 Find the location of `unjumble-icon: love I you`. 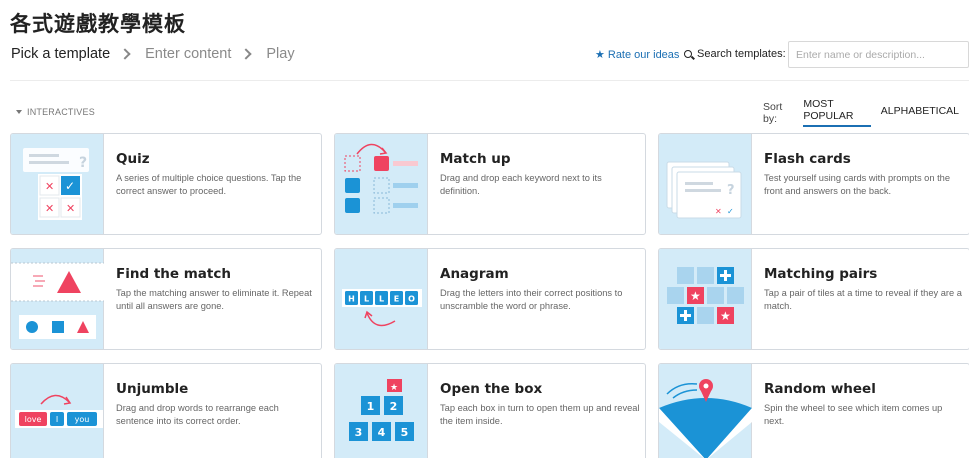

unjumble-icon: love I you is located at coordinates (57, 411).